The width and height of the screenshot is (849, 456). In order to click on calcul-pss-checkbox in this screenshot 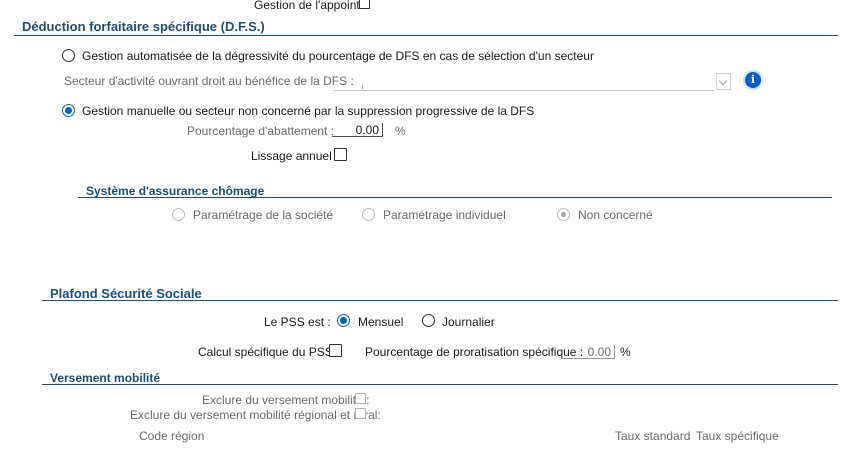, I will do `click(335, 350)`.